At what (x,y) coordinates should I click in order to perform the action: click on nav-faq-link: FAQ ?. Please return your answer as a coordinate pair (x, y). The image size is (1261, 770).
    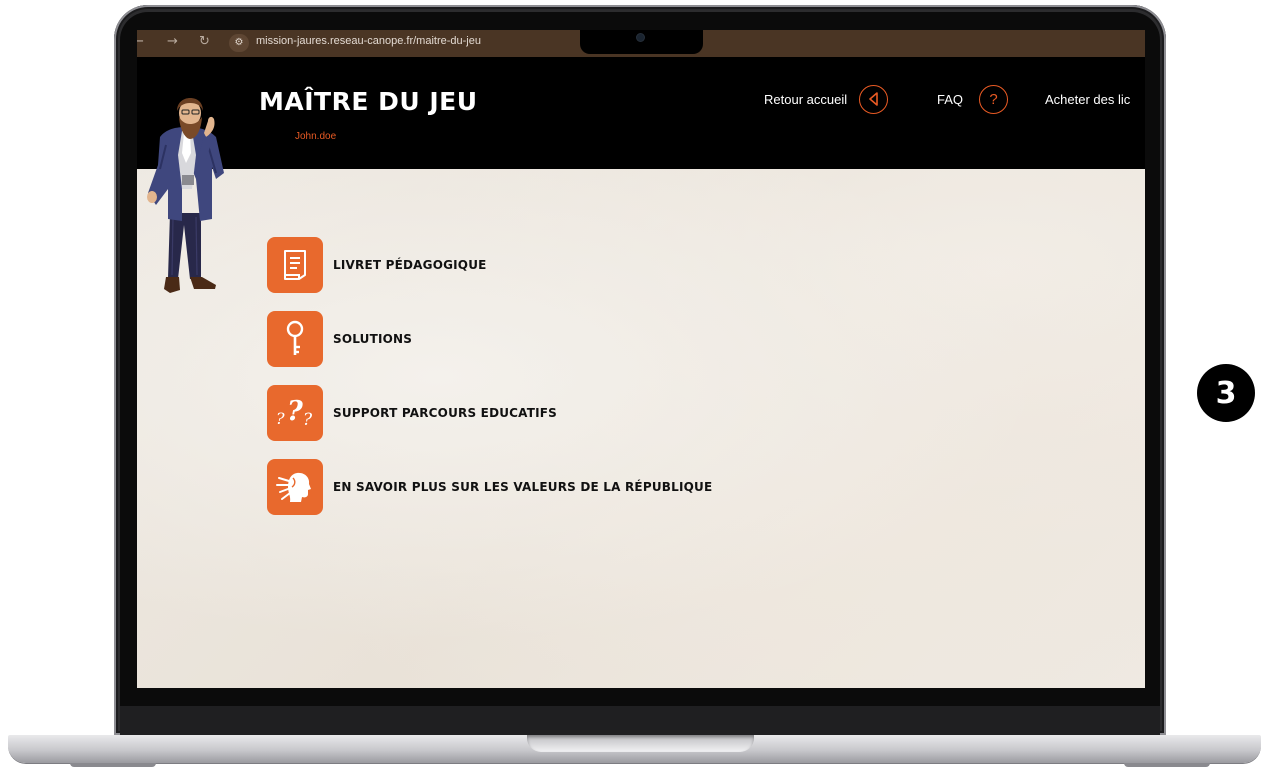
    Looking at the image, I should click on (973, 99).